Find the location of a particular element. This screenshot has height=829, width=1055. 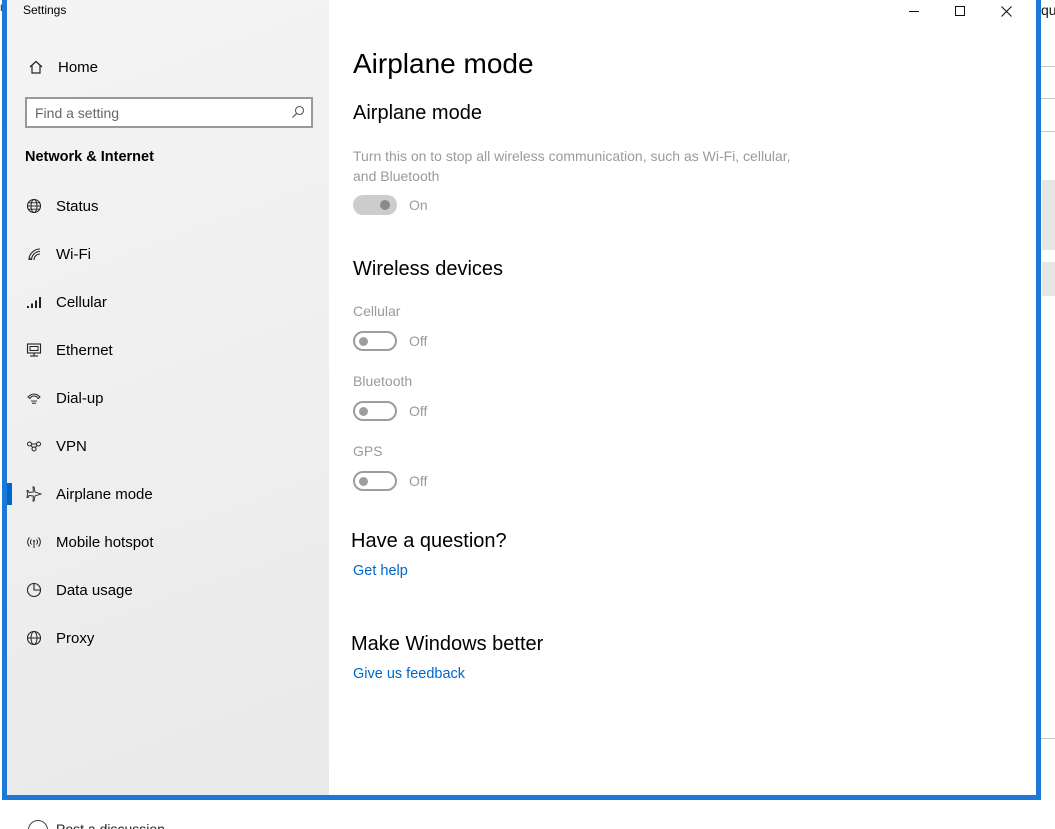

home-icon is located at coordinates (36, 67).